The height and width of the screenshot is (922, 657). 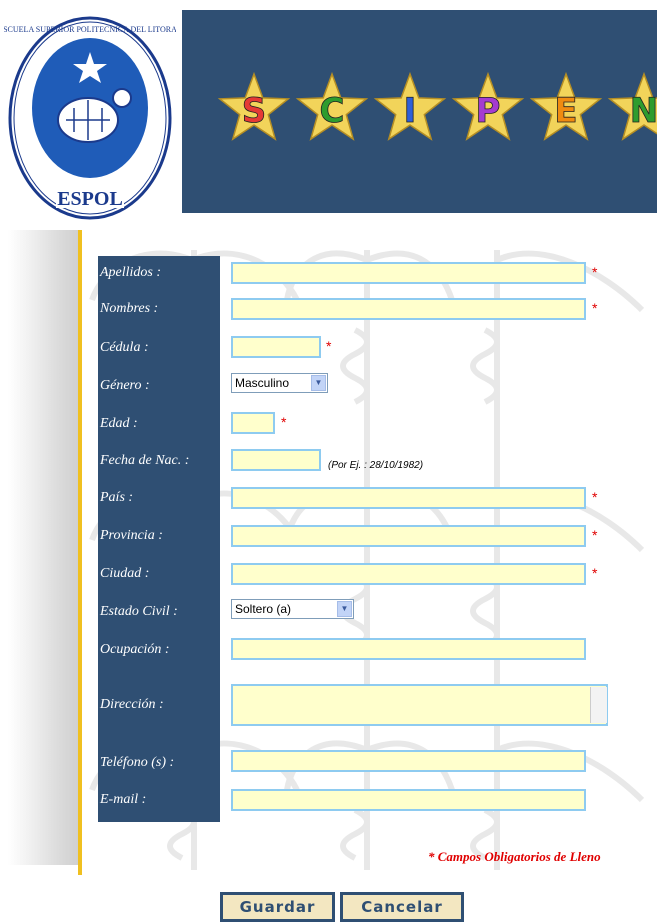 What do you see at coordinates (124, 347) in the screenshot?
I see `label-cedula: Cédula :` at bounding box center [124, 347].